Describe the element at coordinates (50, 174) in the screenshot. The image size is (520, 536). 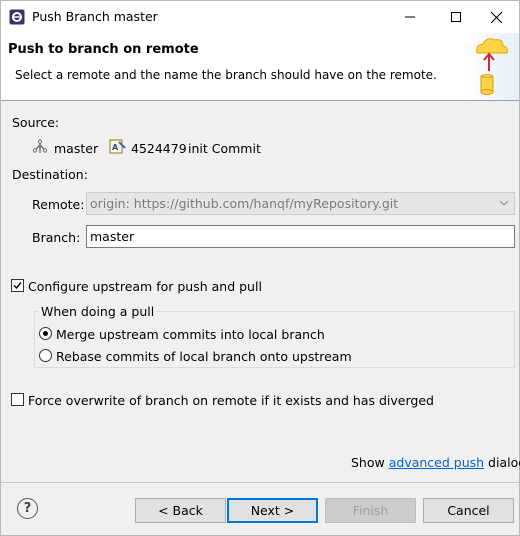
I see `destination-label: Destination:` at that location.